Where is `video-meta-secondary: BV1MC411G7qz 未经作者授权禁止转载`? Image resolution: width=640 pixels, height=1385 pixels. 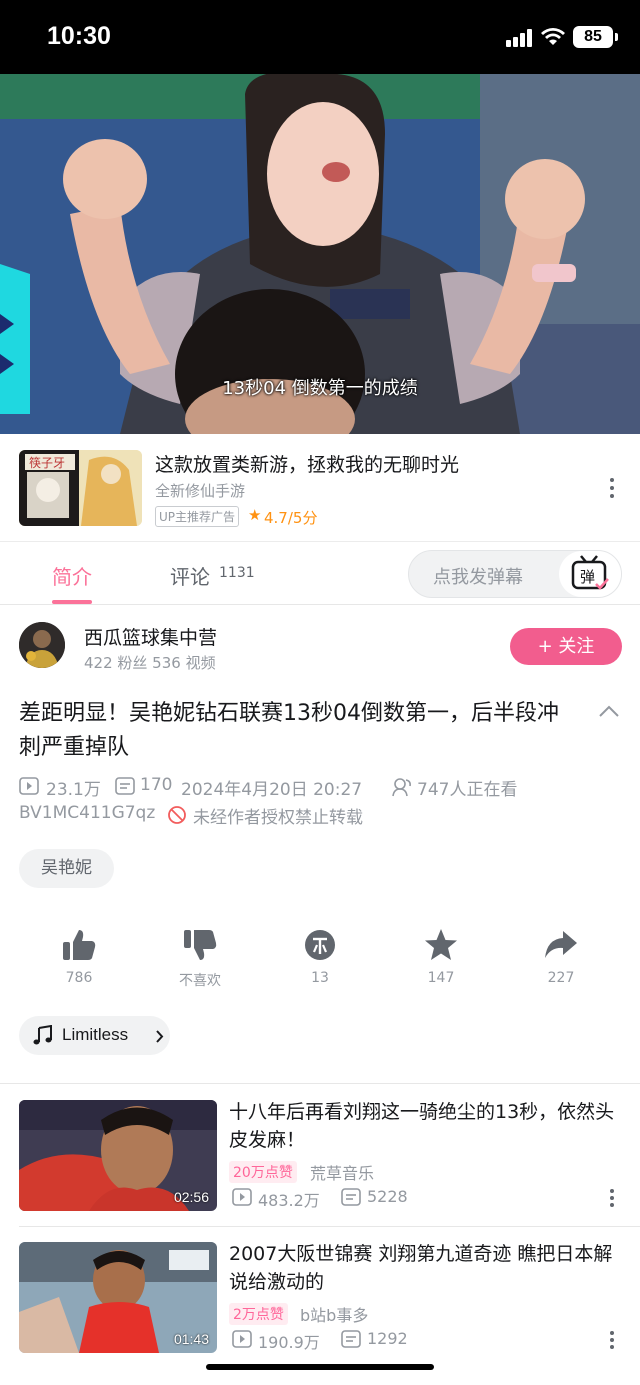
video-meta-secondary: BV1MC411G7qz 未经作者授权禁止转载 is located at coordinates (324, 815).